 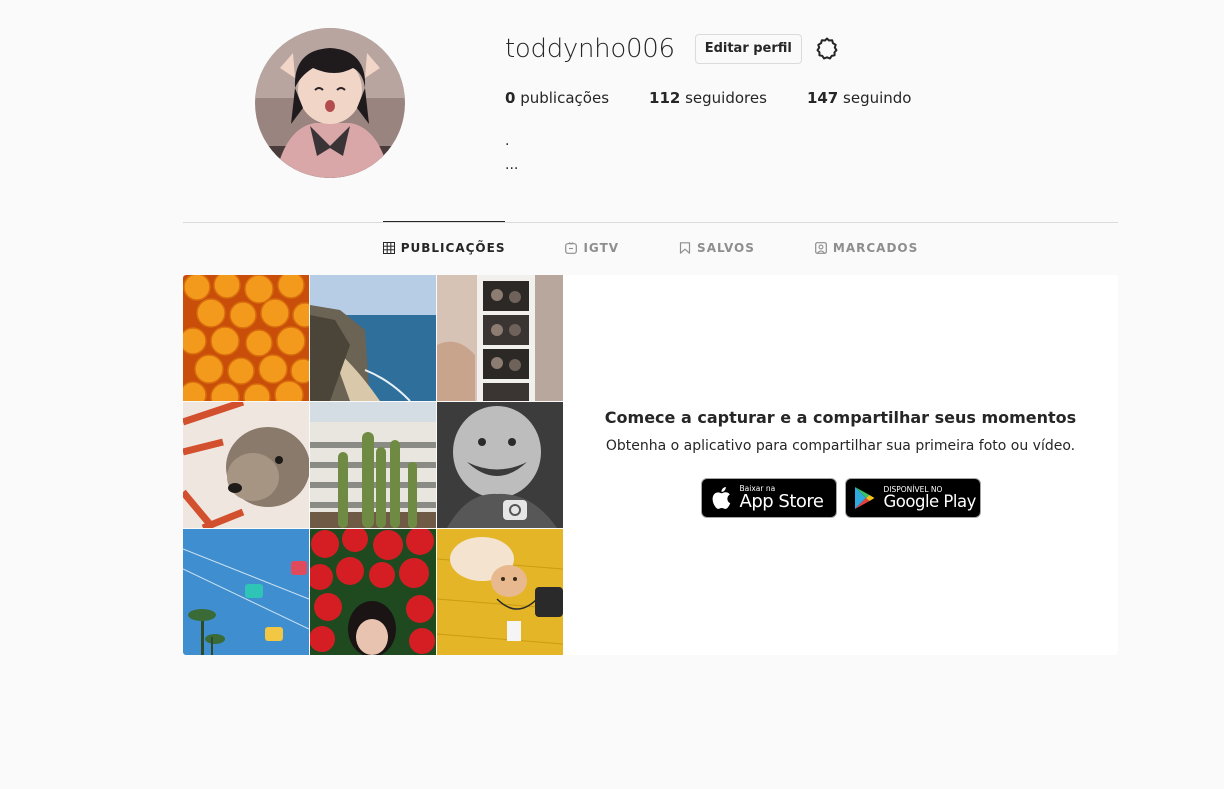 I want to click on followers-count-label: seguidores, so click(x=726, y=98).